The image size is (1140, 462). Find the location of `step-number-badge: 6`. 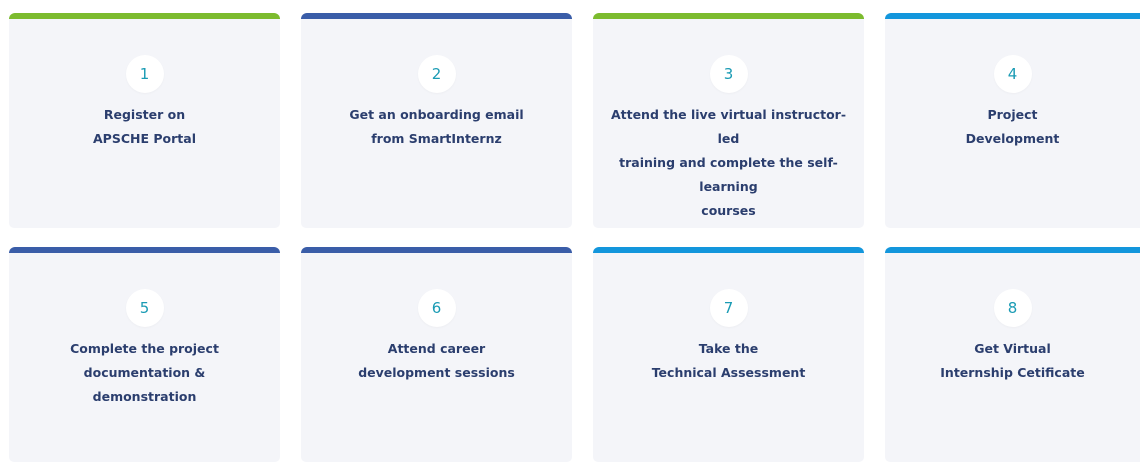

step-number-badge: 6 is located at coordinates (436, 308).